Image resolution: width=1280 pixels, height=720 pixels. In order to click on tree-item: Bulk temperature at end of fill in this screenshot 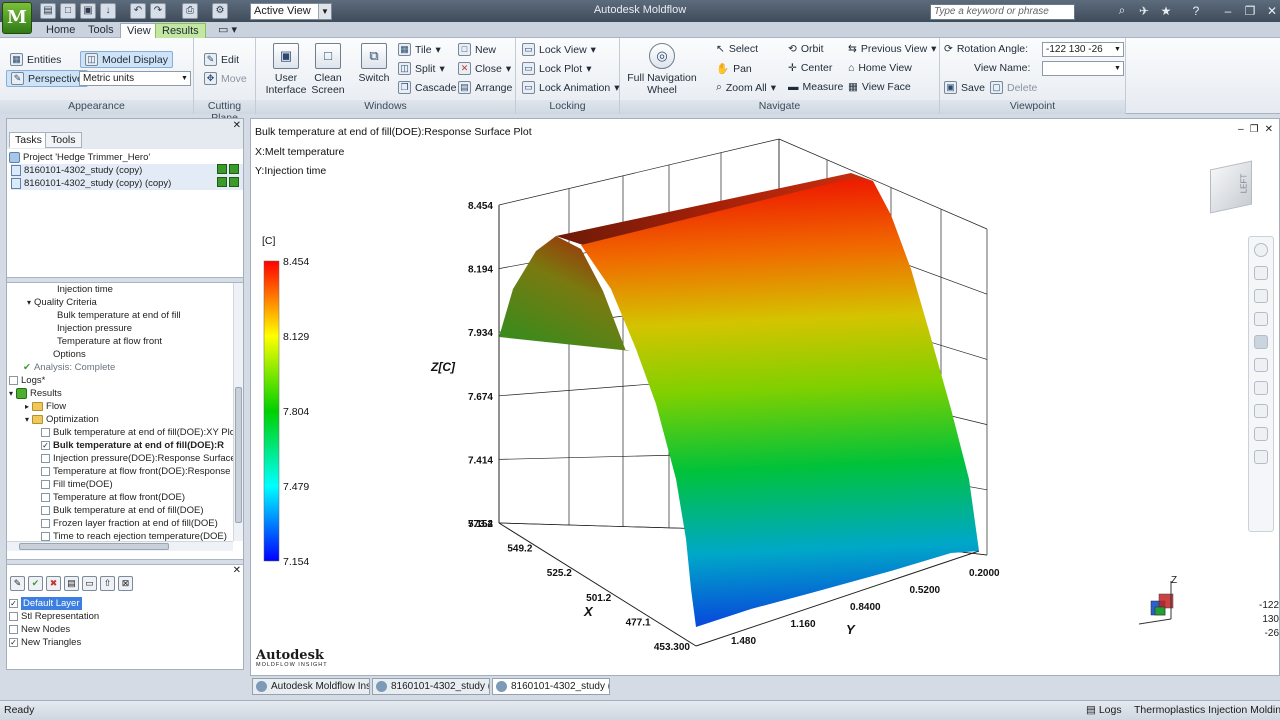, I will do `click(119, 315)`.